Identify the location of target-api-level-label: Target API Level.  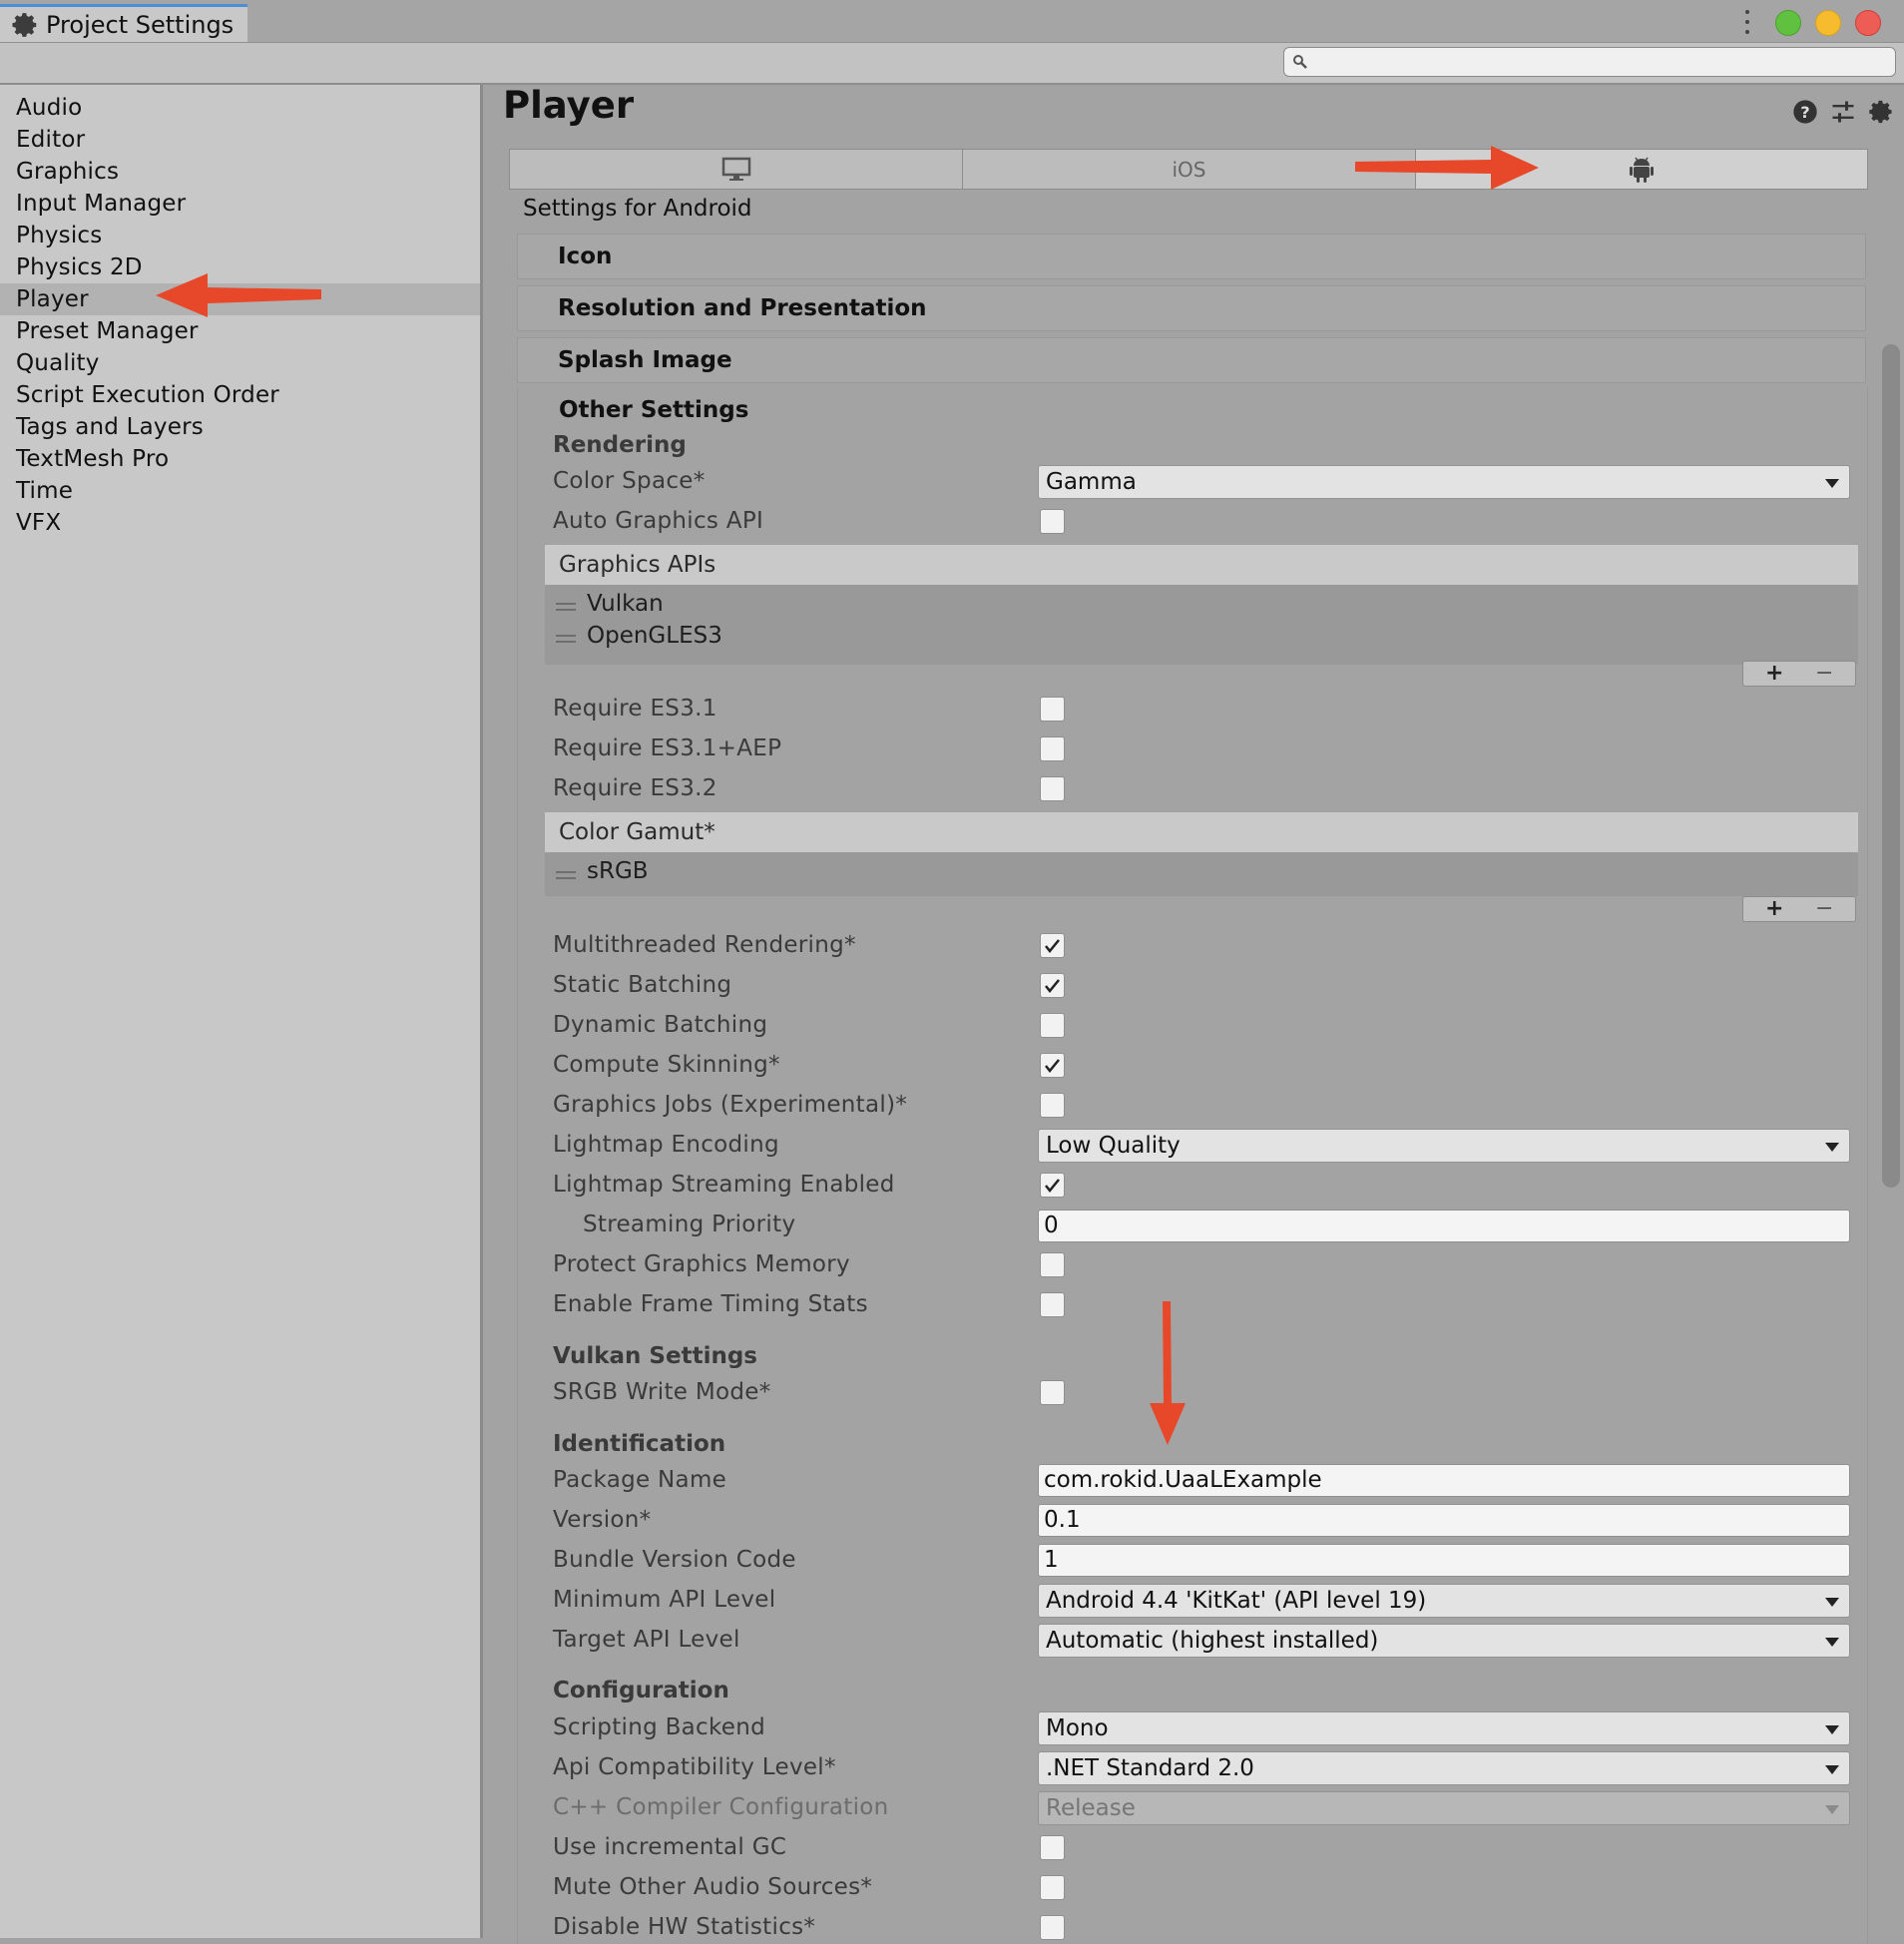
(646, 1640).